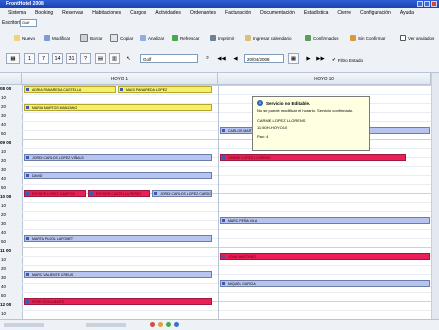  What do you see at coordinates (106, 13) in the screenshot?
I see `menu-item-habitaciones: Habitaciones` at bounding box center [106, 13].